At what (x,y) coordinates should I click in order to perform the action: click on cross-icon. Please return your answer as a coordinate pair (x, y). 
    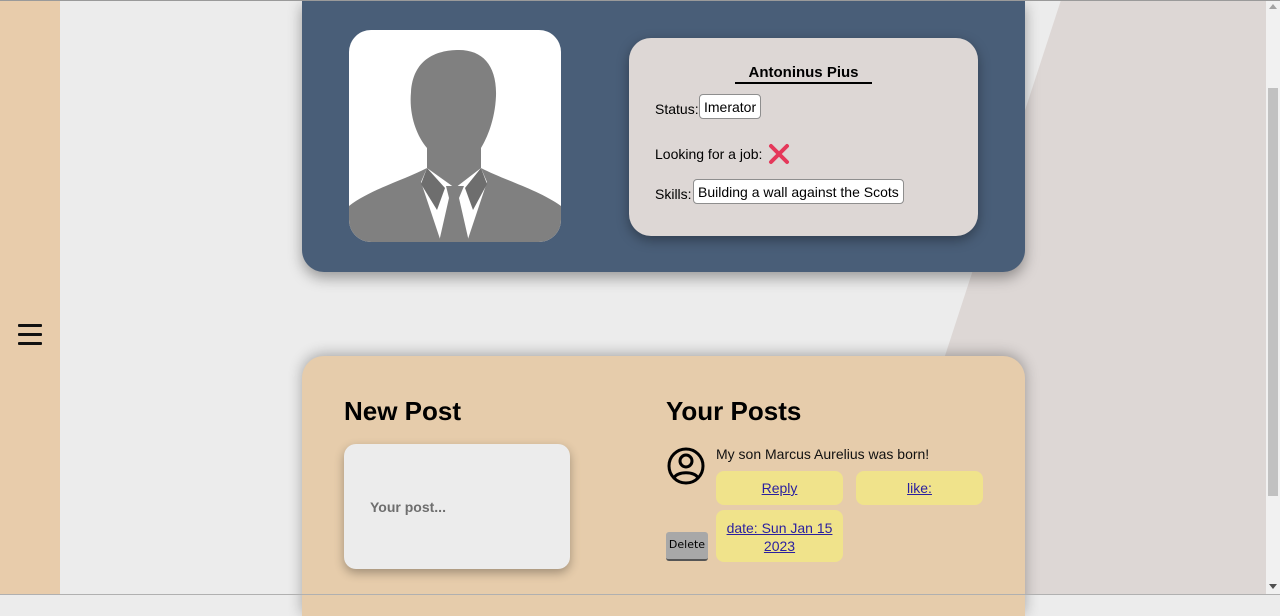
    Looking at the image, I should click on (779, 154).